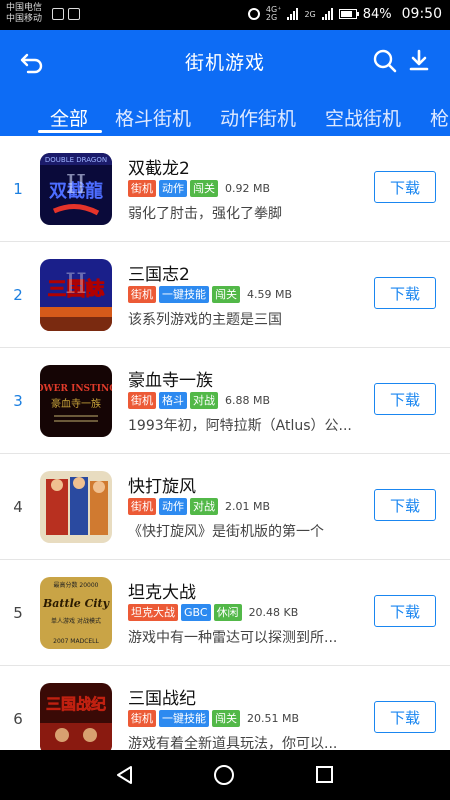 Image resolution: width=450 pixels, height=800 pixels. Describe the element at coordinates (162, 593) in the screenshot. I see `game-name: 坦克大战` at that location.